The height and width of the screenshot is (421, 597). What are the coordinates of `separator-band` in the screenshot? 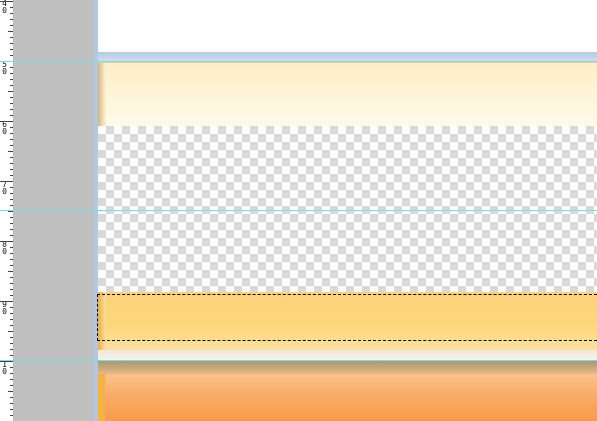 It's located at (347, 355).